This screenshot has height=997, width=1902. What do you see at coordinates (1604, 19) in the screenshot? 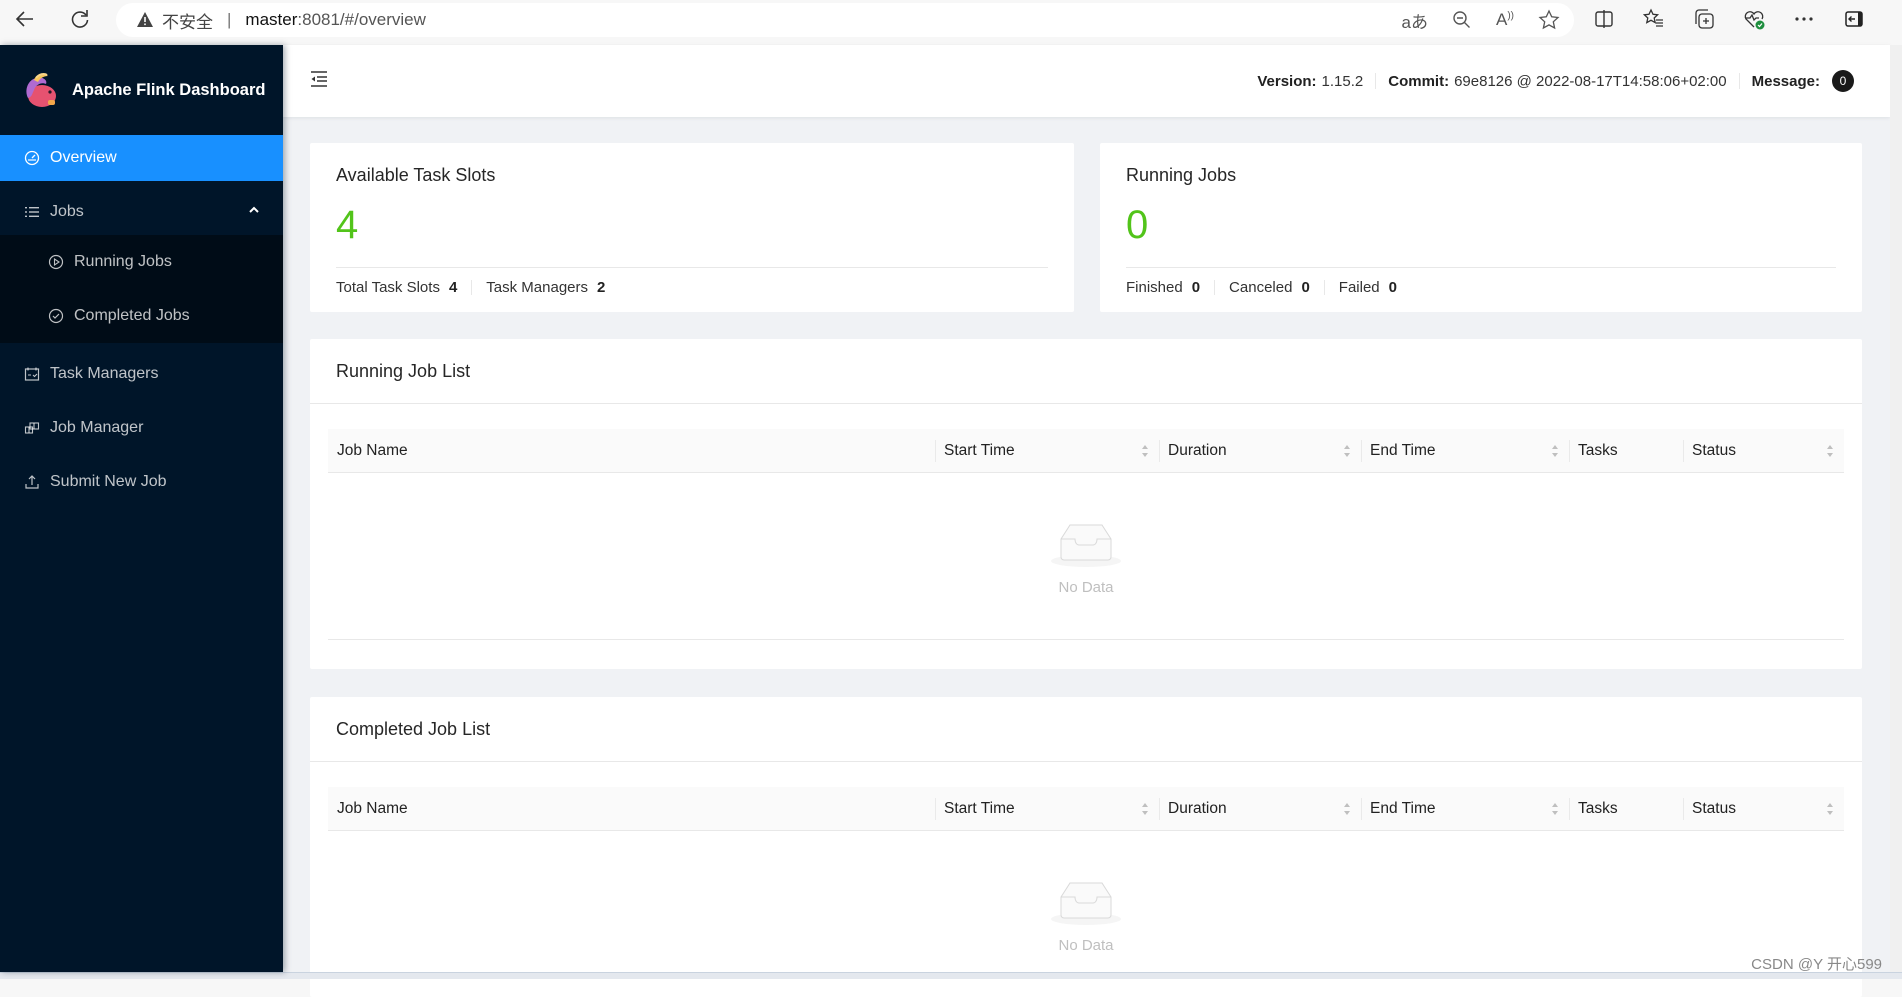
I see `split-screen-icon` at bounding box center [1604, 19].